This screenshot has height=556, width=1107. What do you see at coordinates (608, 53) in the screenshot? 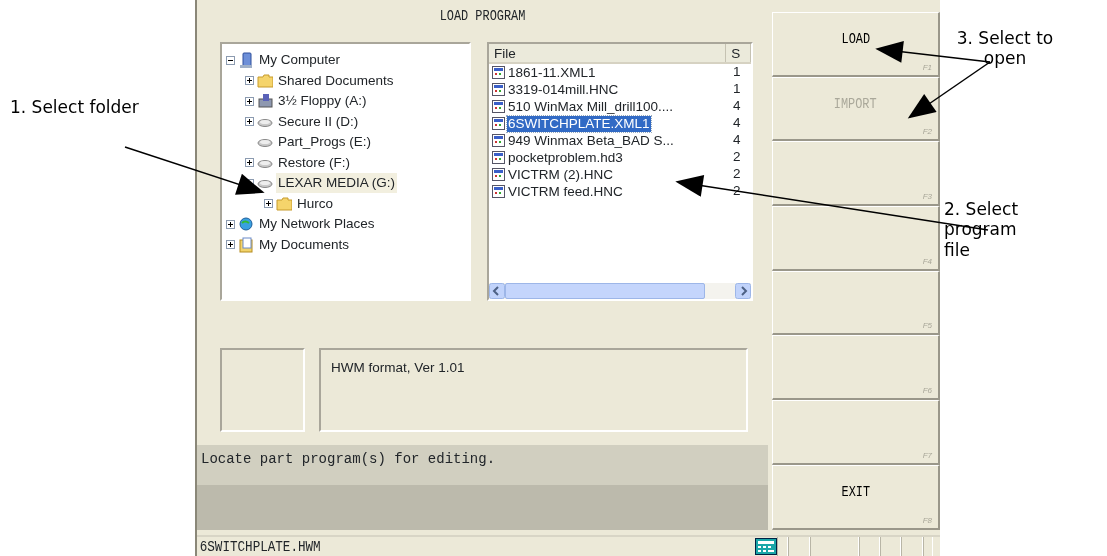
I see `column-header: File` at bounding box center [608, 53].